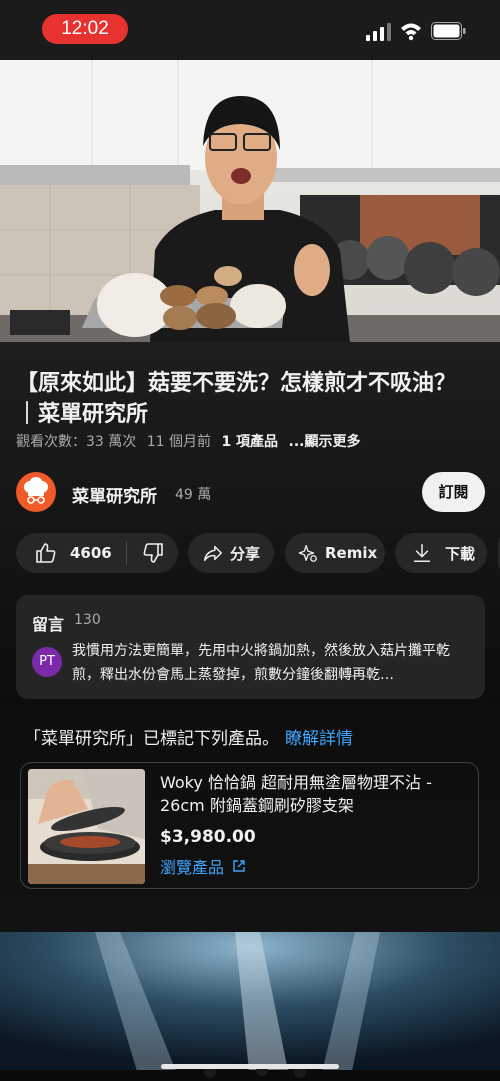 The width and height of the screenshot is (500, 1081). Describe the element at coordinates (47, 662) in the screenshot. I see `commenter-avatar: PT` at that location.